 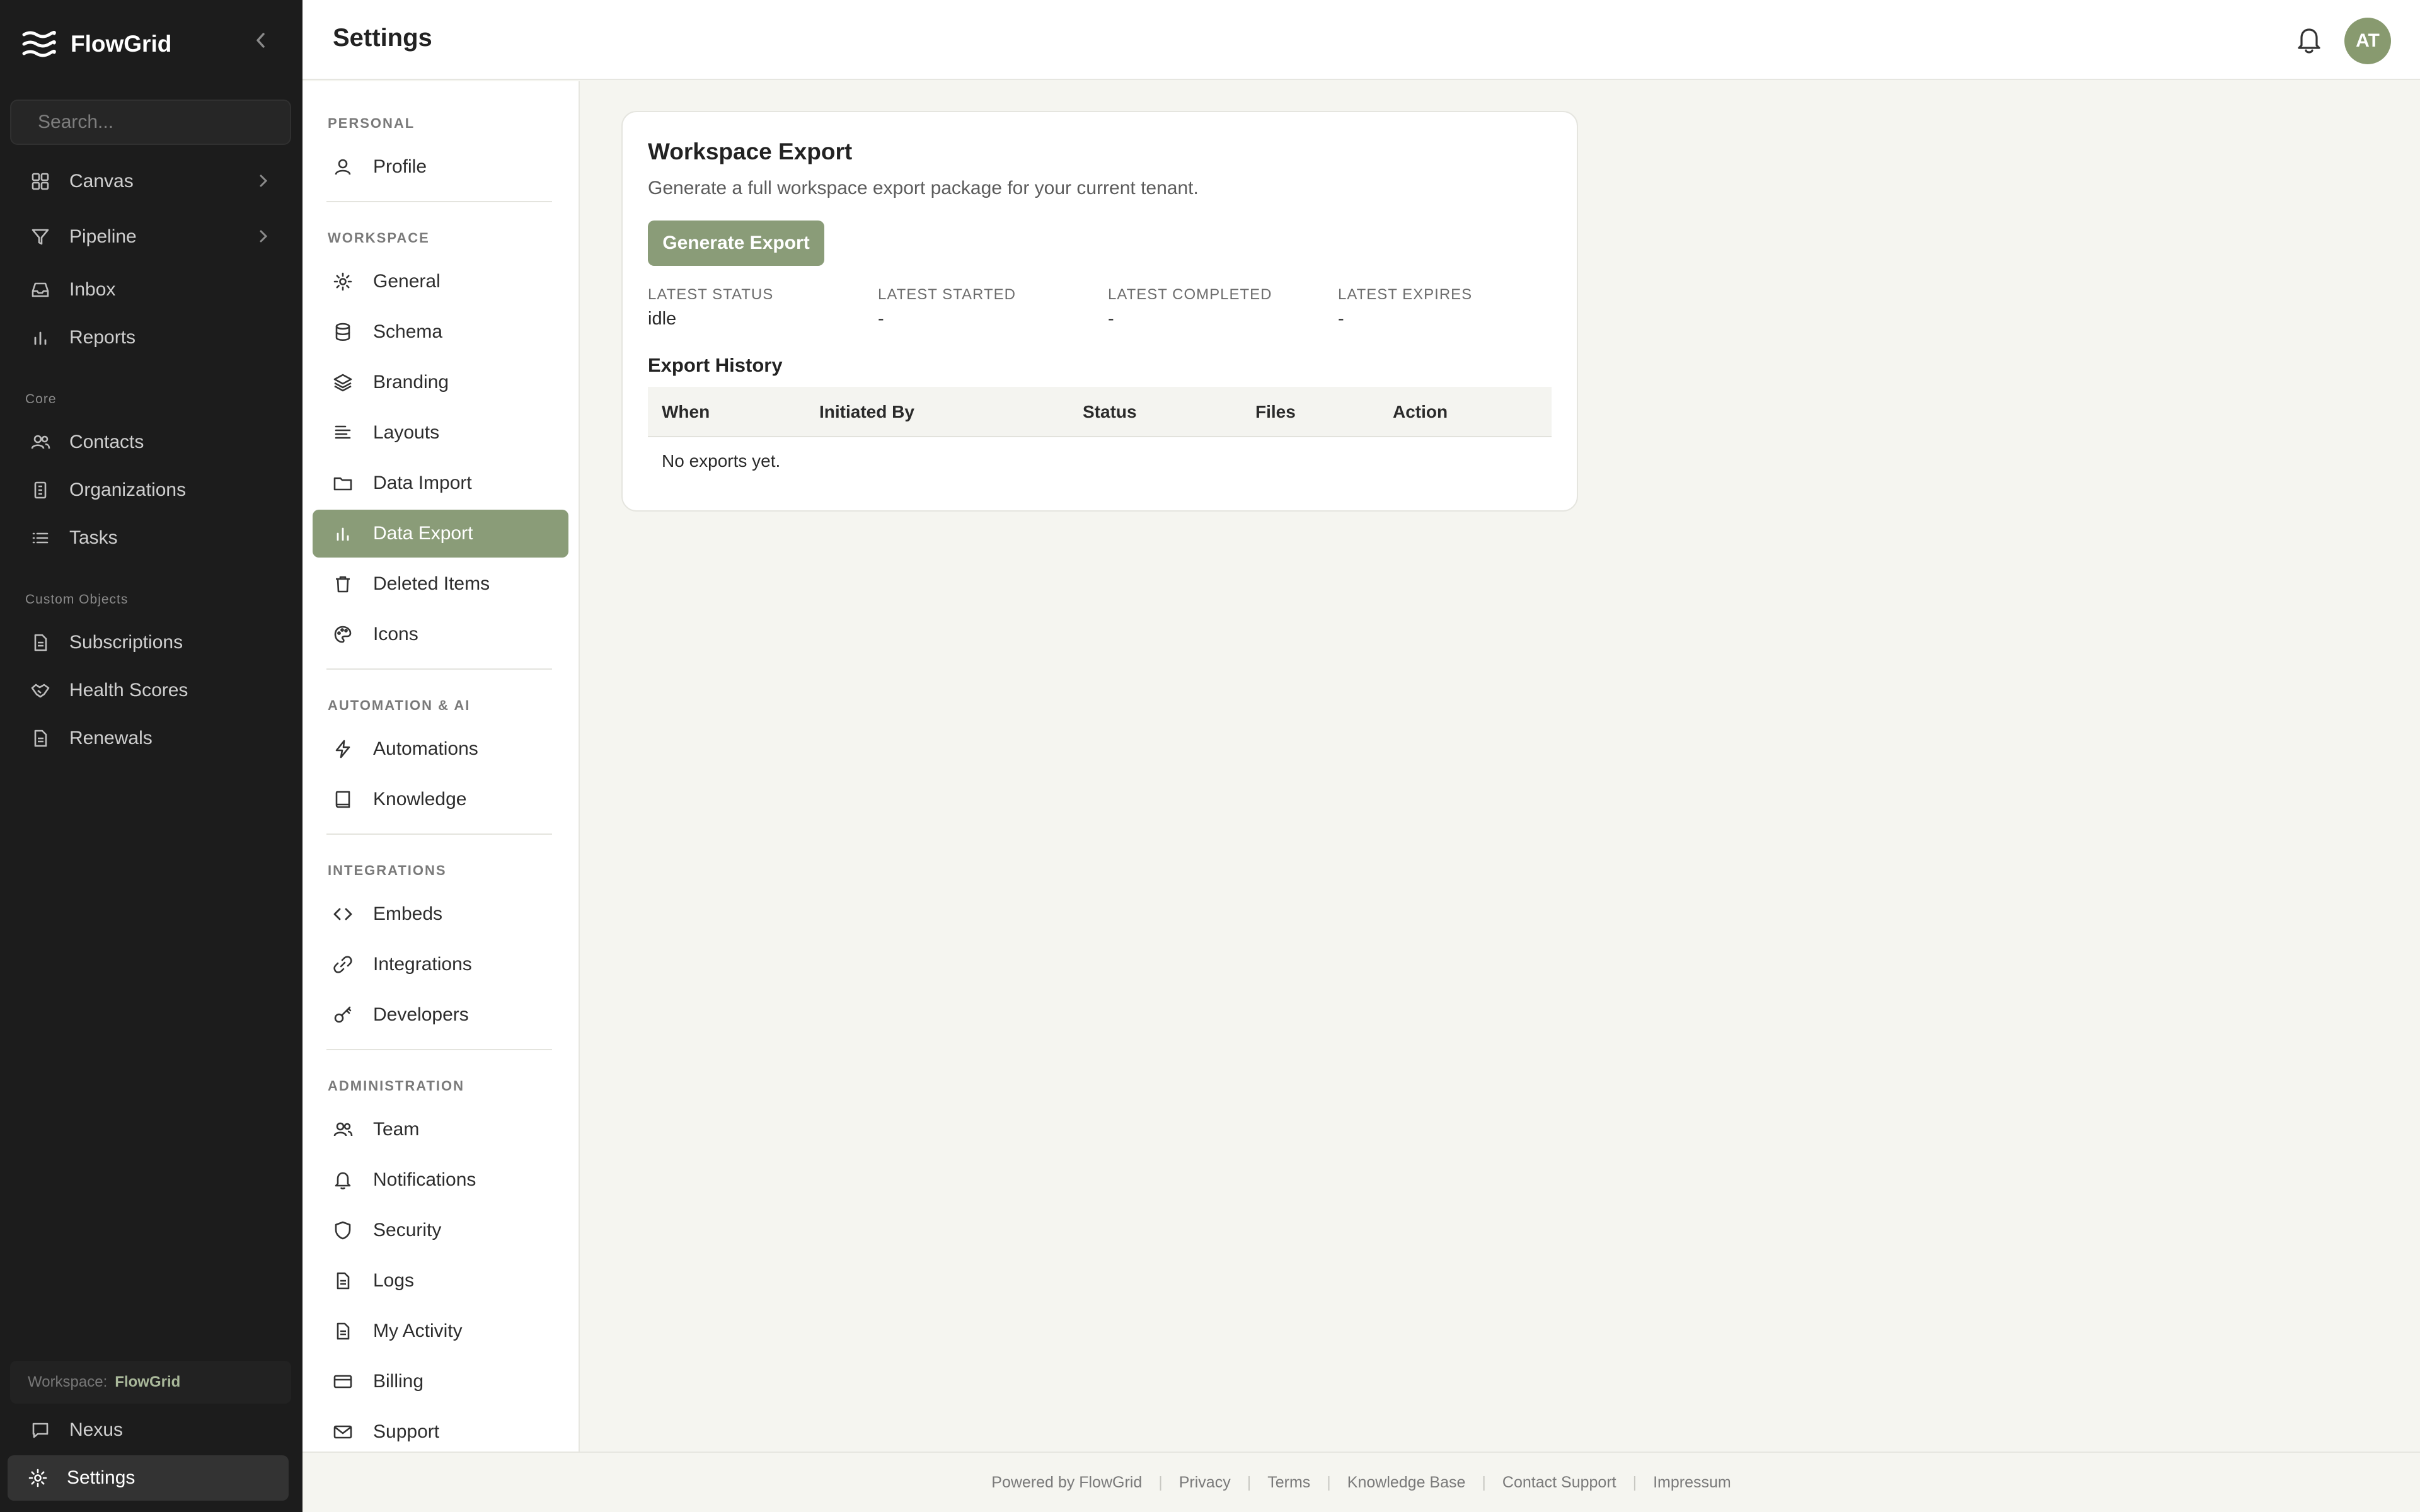 I want to click on settings-item-label: Billing, so click(x=399, y=1381).